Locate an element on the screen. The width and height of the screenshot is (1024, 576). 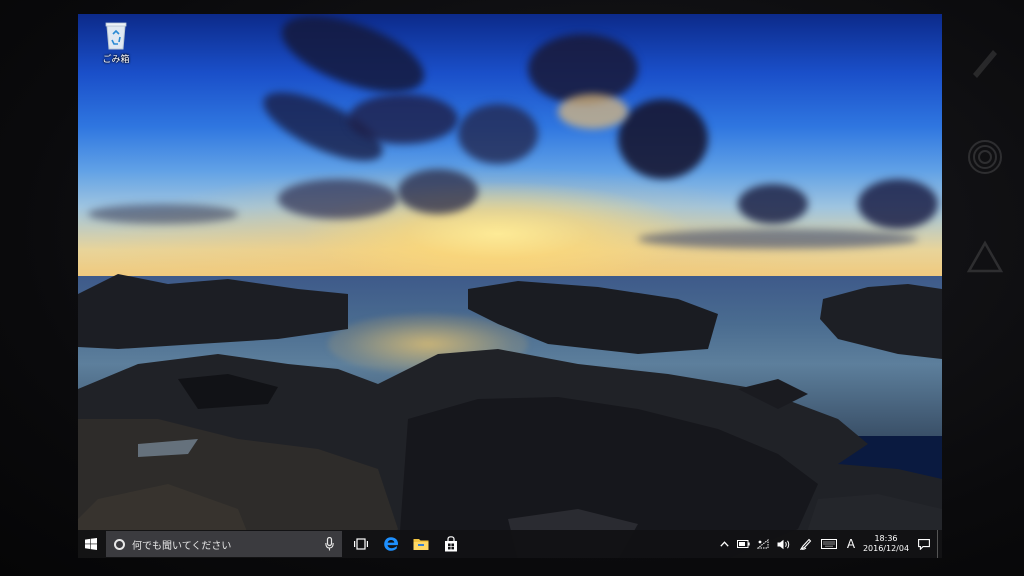
cortana-circle-icon is located at coordinates (119, 544).